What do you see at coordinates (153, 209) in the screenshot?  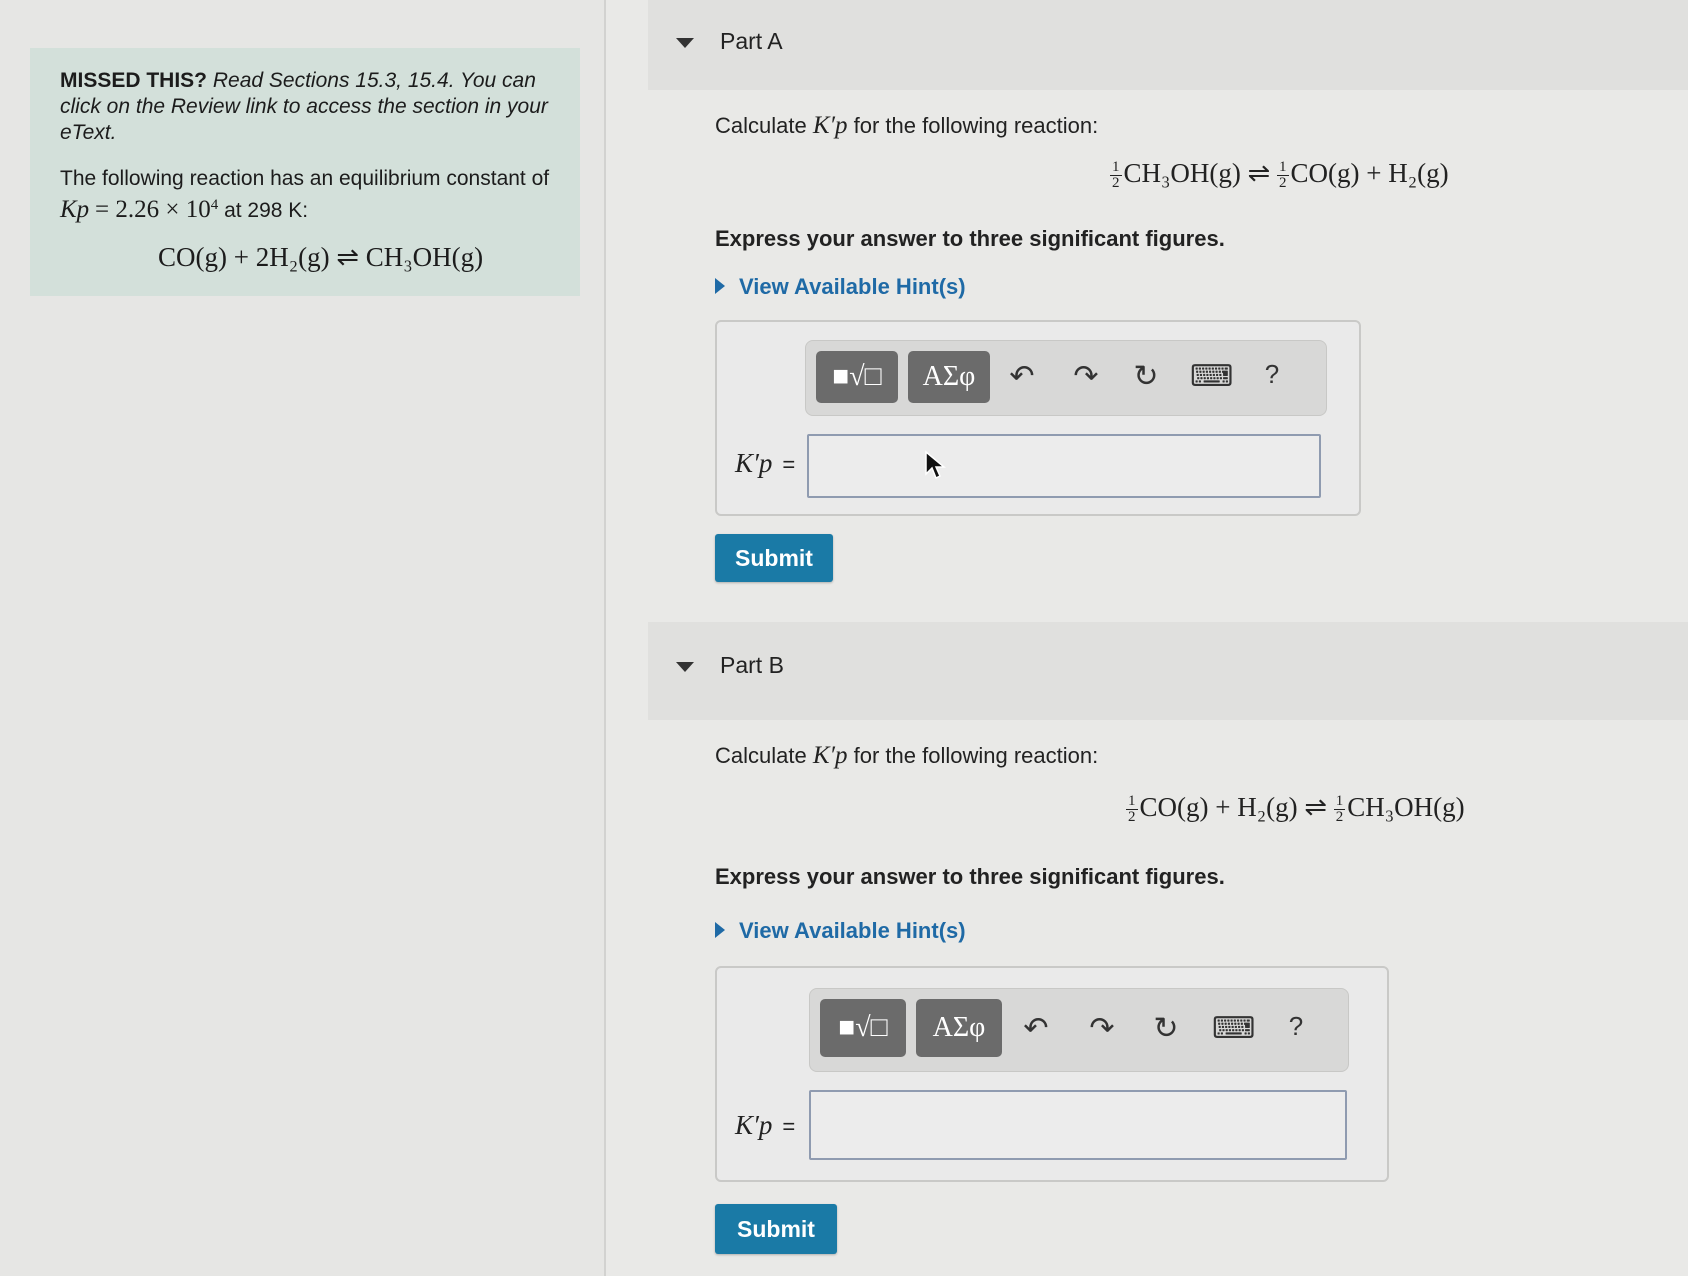 I see `kp-value: = 2.26 × 10` at bounding box center [153, 209].